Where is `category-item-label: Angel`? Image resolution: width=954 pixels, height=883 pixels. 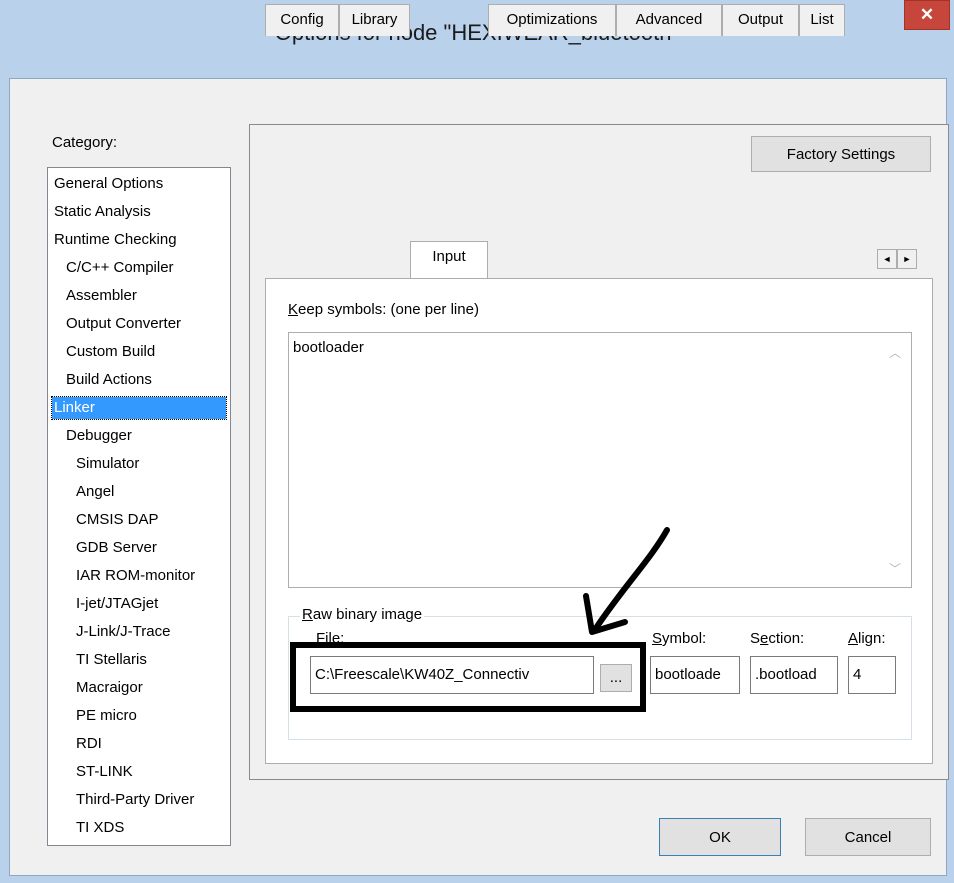
category-item-label: Angel is located at coordinates (95, 491).